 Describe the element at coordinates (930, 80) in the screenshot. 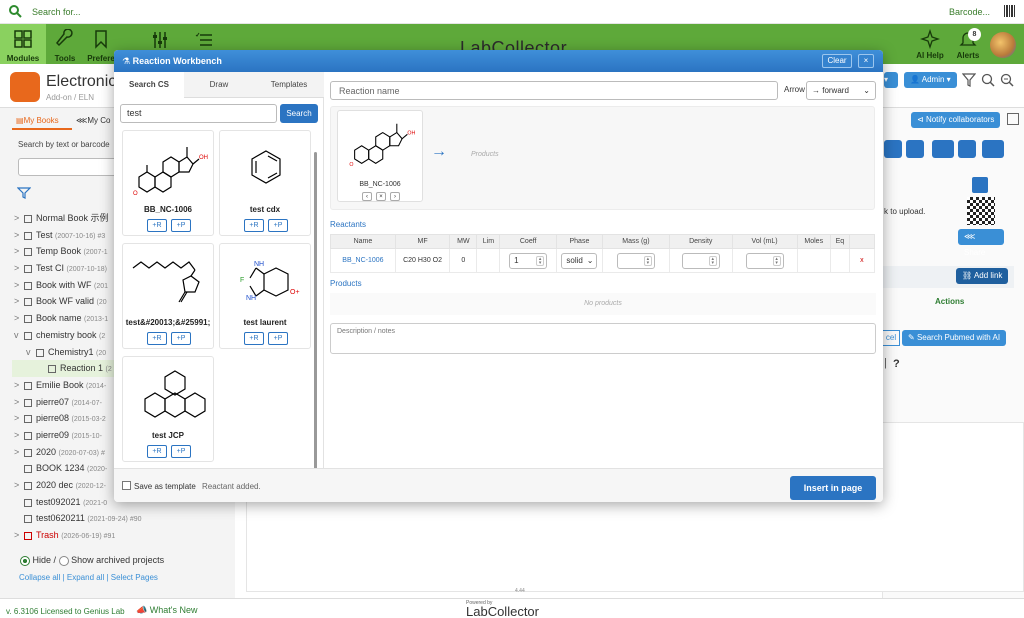

I see `admin-menu: 👤 Admin ▾` at that location.